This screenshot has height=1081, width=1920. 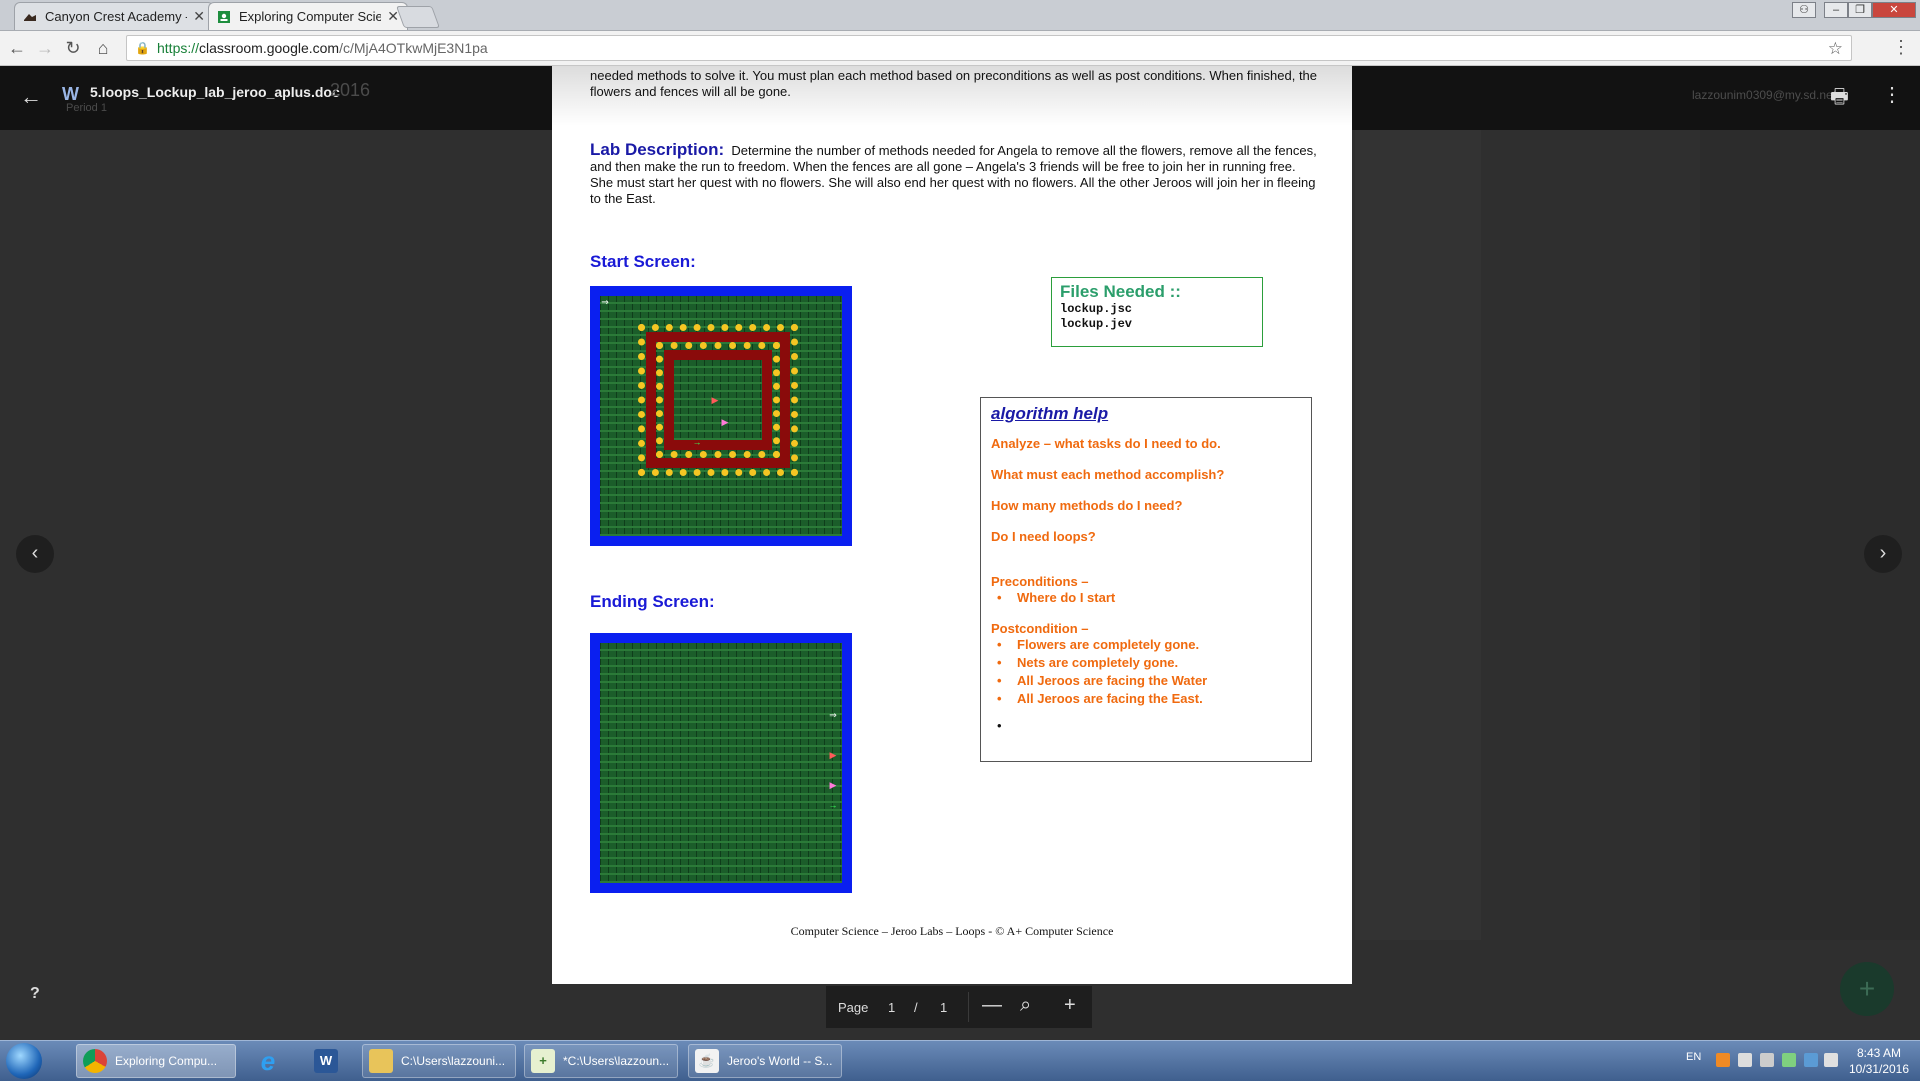 I want to click on taskbar-word: W, so click(x=326, y=1061).